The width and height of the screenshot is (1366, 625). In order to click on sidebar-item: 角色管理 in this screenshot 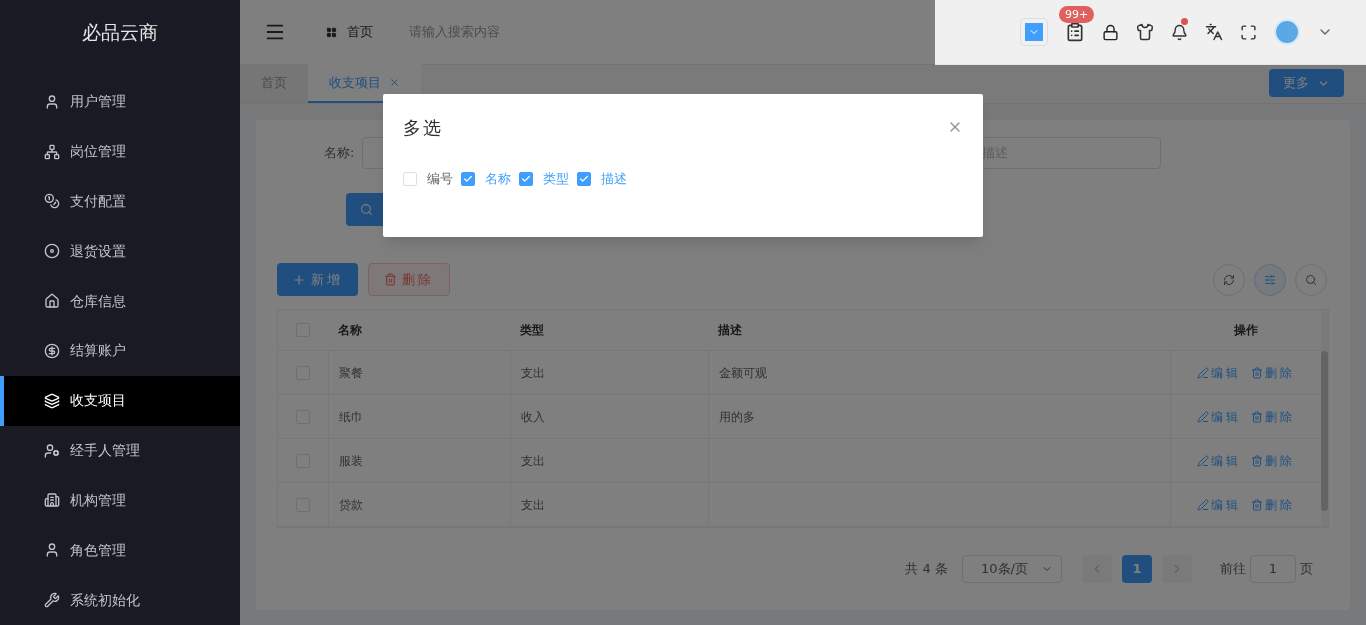, I will do `click(120, 550)`.